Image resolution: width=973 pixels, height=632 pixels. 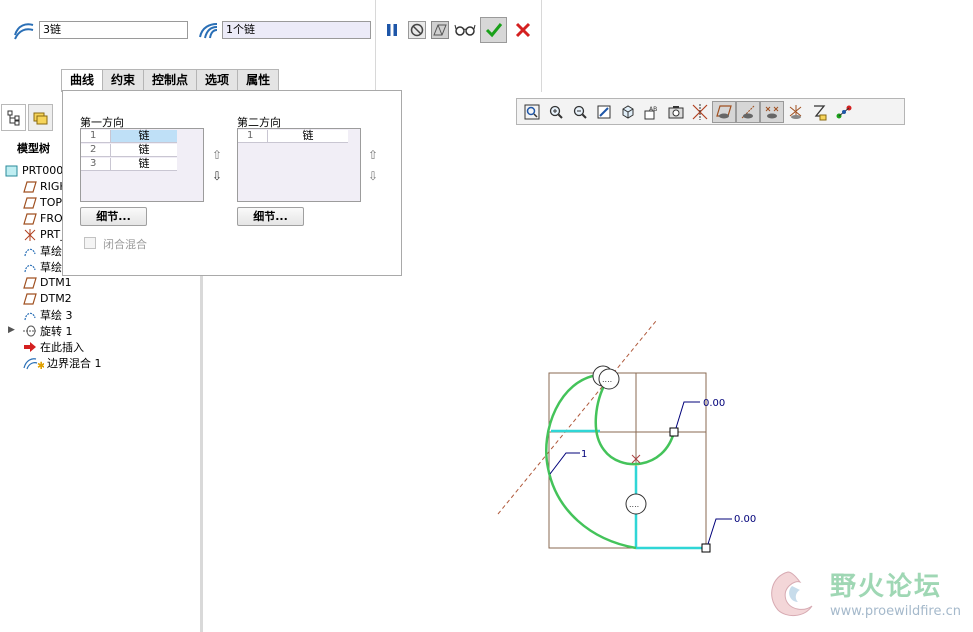 I want to click on dimension-leaders, so click(x=640, y=473).